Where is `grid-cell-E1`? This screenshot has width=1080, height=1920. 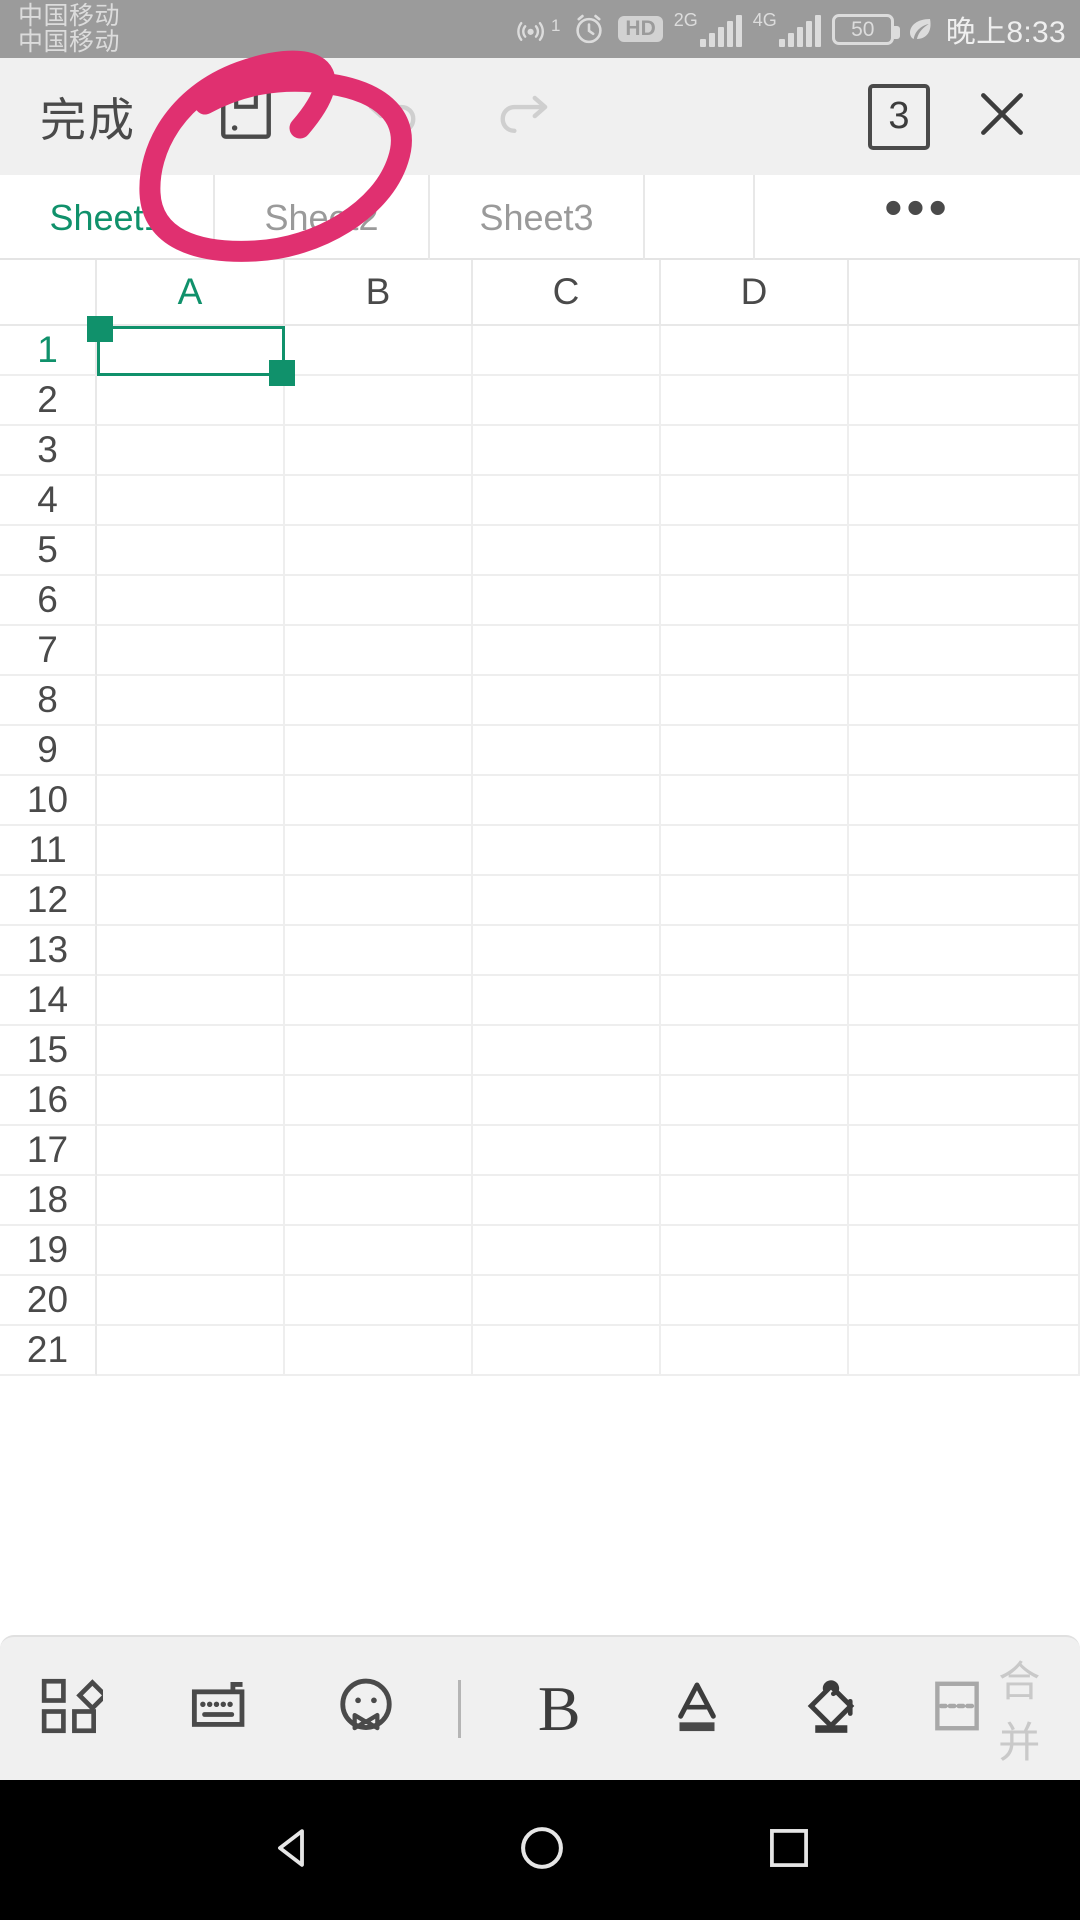 grid-cell-E1 is located at coordinates (964, 351).